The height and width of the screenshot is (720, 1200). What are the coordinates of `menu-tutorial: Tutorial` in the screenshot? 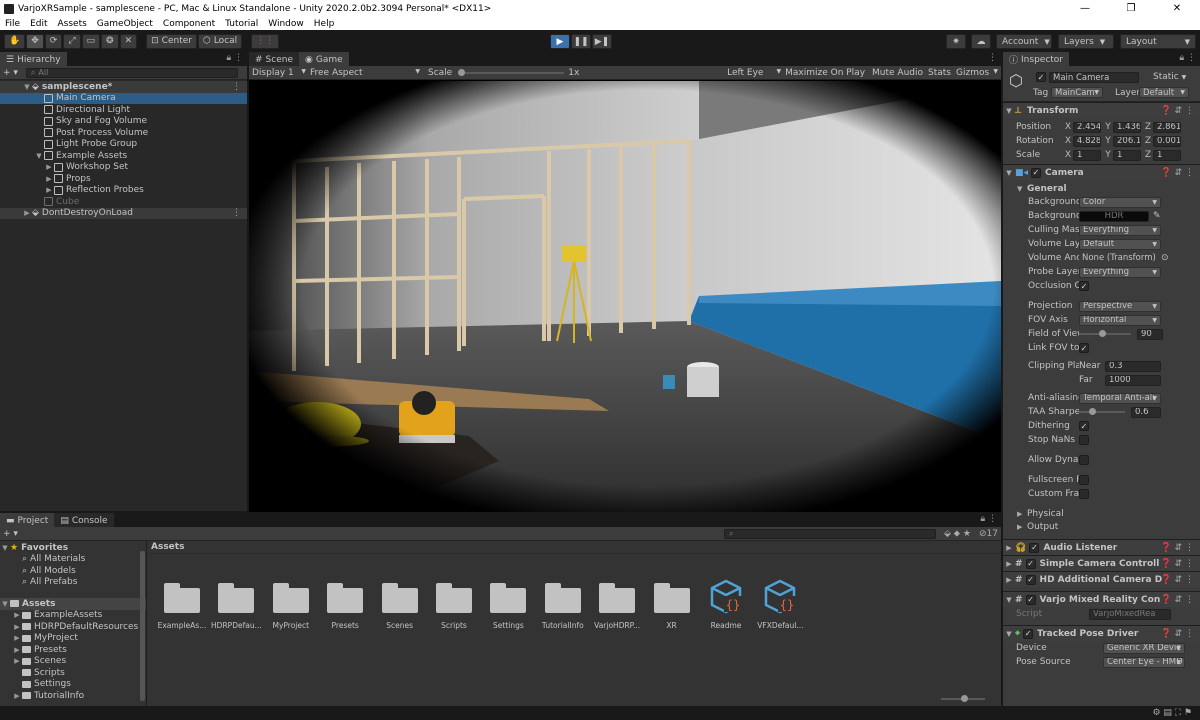 It's located at (241, 24).